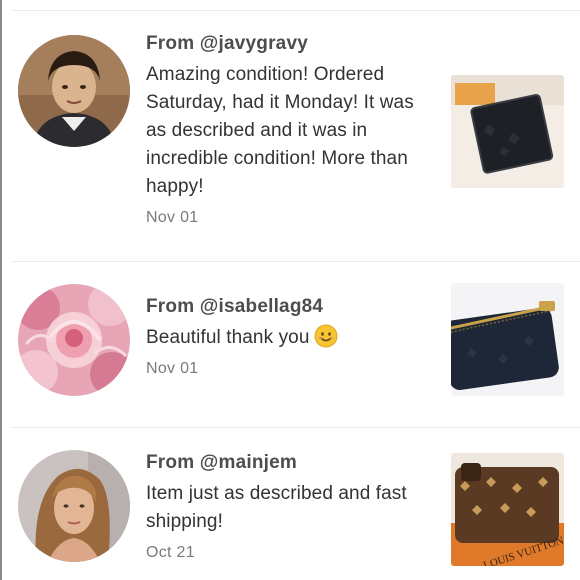 Image resolution: width=580 pixels, height=580 pixels. I want to click on monogram-wallet-photo-icon: LOUIS VUITTON, so click(507, 509).